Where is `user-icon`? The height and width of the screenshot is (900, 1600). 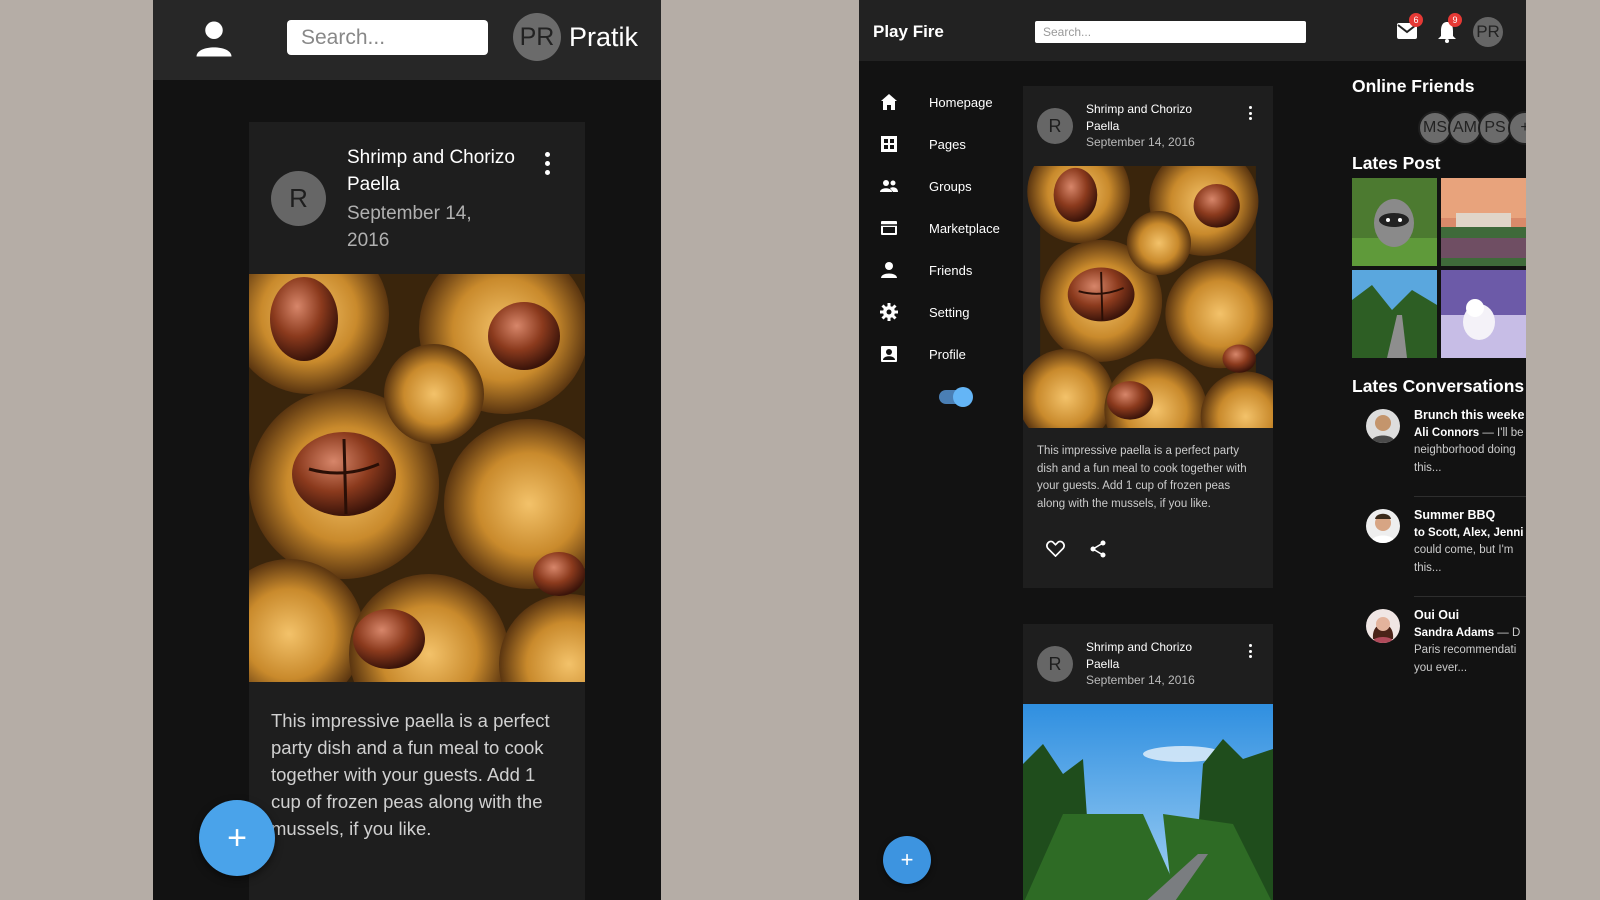 user-icon is located at coordinates (214, 39).